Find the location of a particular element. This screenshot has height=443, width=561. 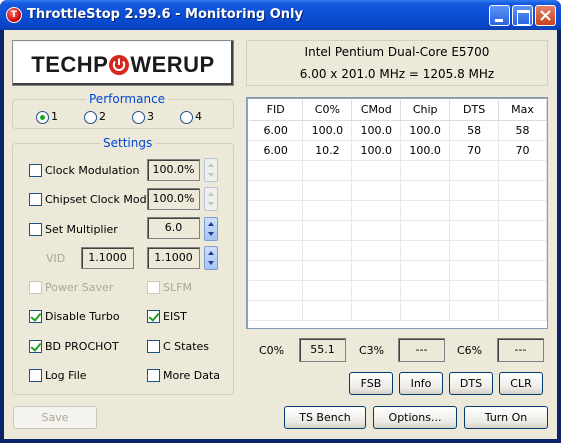

close-icon is located at coordinates (545, 15).